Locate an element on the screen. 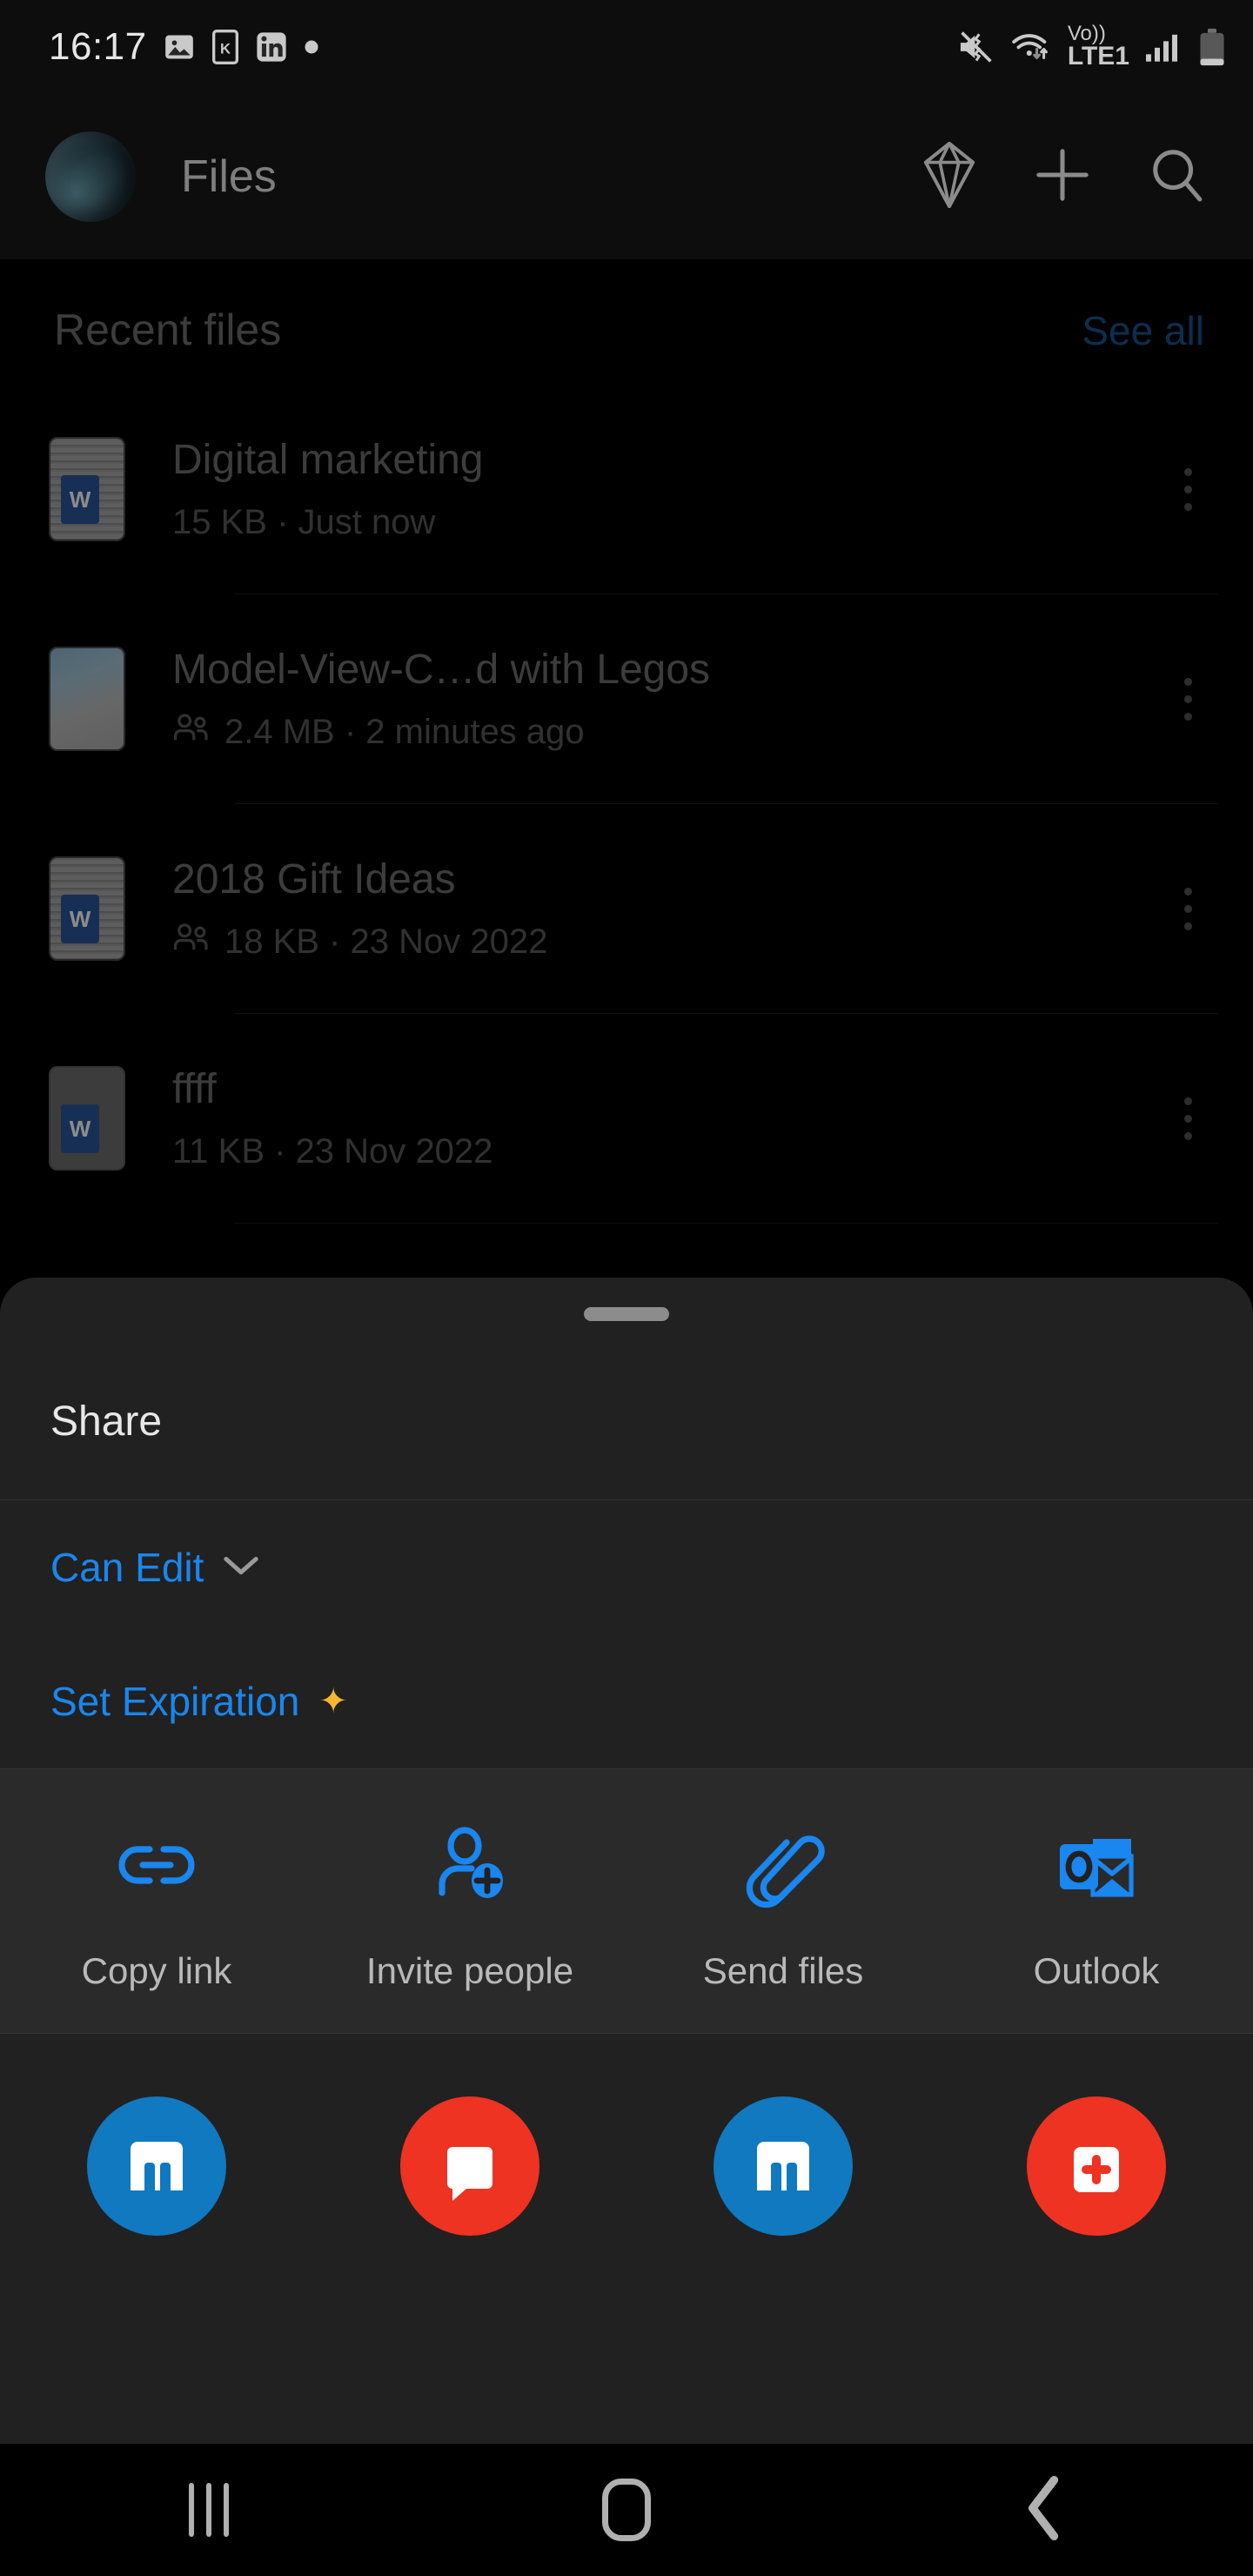 This screenshot has height=2576, width=1253. status-time: 16:17 is located at coordinates (98, 46).